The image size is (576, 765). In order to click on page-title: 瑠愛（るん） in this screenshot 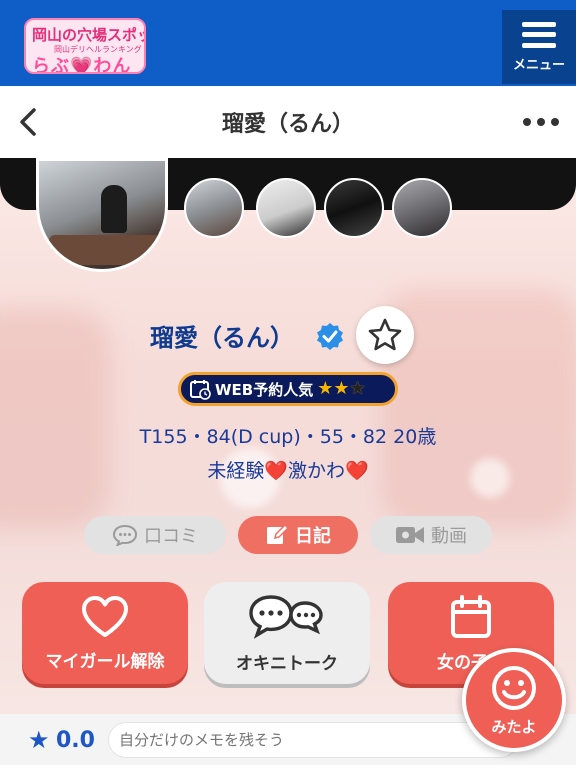, I will do `click(287, 124)`.